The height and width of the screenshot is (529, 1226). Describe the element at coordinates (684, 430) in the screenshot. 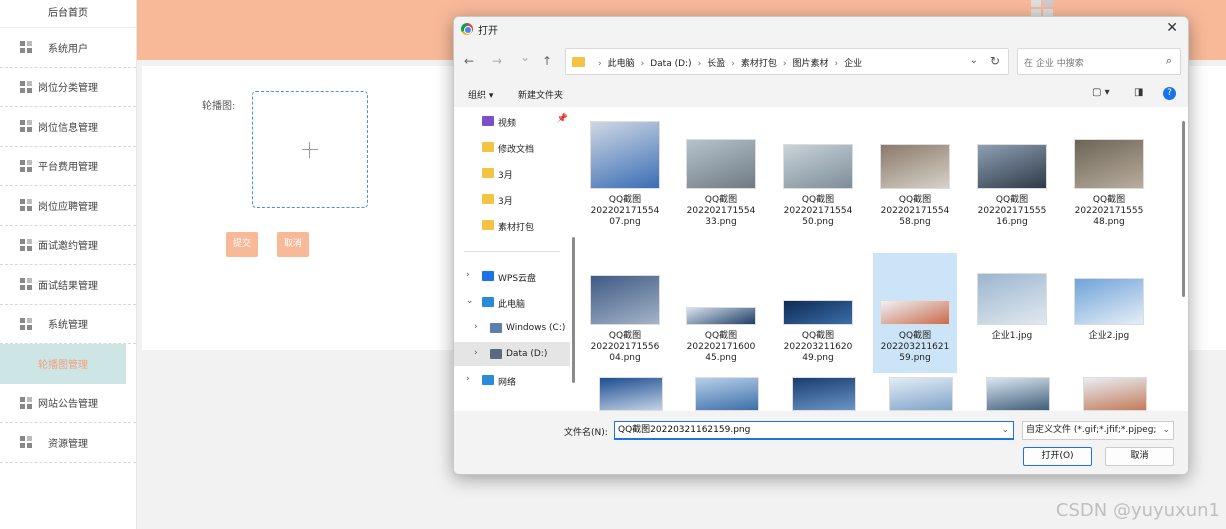

I see `filename-value: QQ截图20220321162159.png` at that location.